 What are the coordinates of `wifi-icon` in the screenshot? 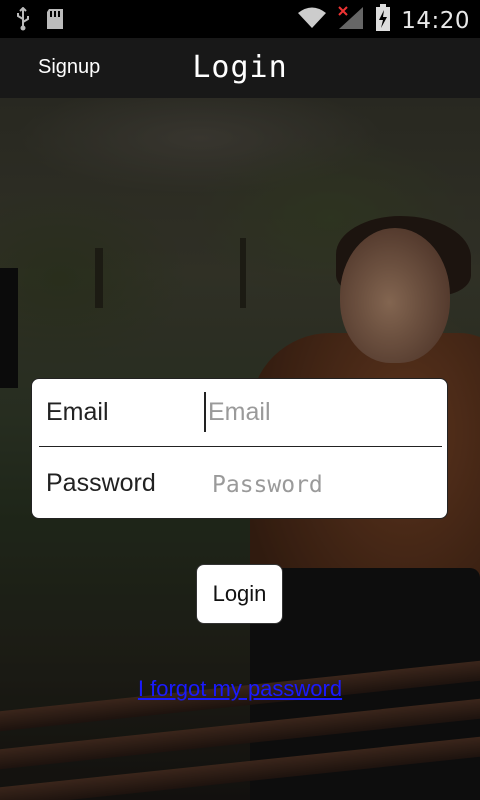 It's located at (312, 20).